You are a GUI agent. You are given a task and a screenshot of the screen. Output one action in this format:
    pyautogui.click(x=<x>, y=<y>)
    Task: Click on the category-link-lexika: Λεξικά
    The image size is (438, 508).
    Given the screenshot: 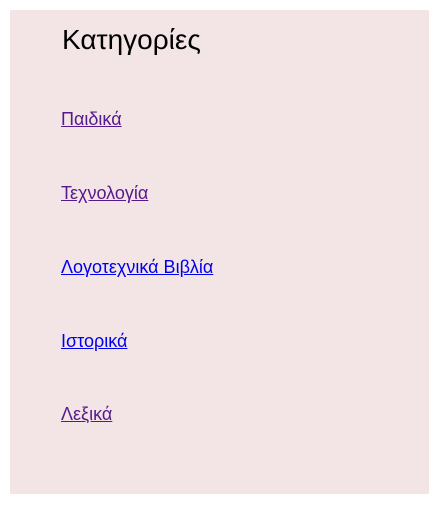 What is the action you would take?
    pyautogui.click(x=86, y=414)
    